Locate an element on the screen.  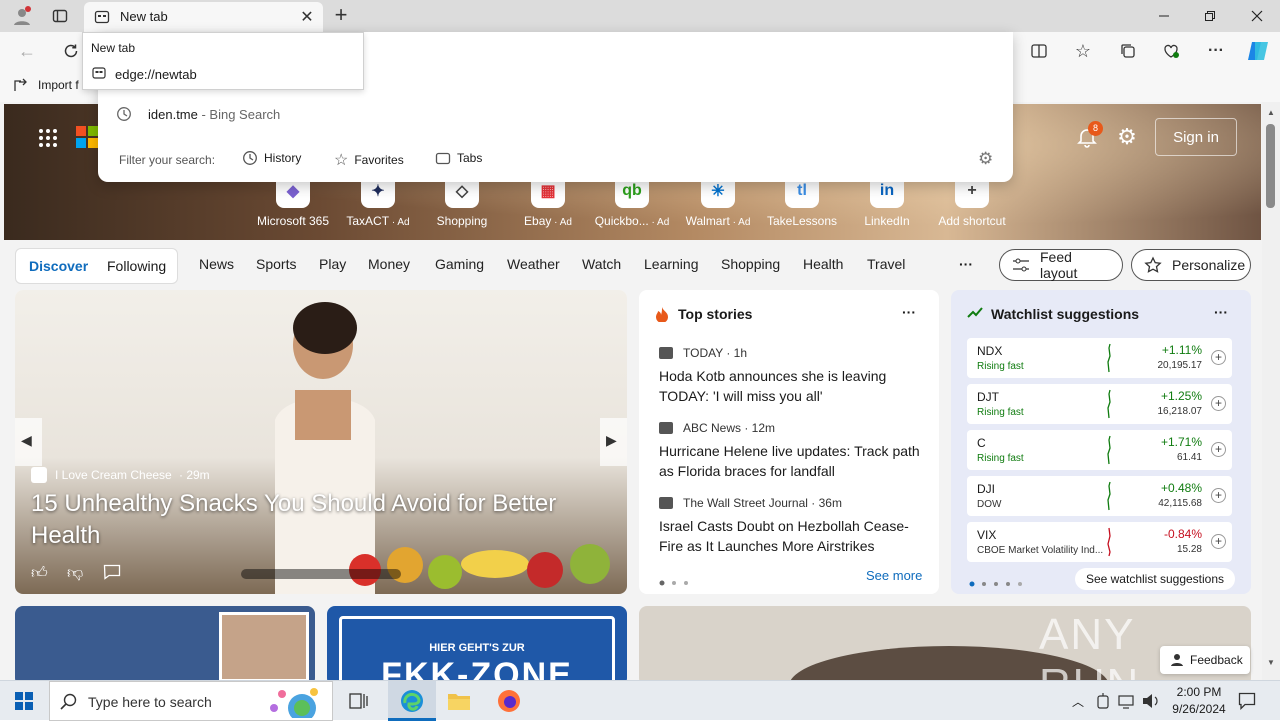
filter-tabs-button: Tabs is located at coordinates (458, 158).